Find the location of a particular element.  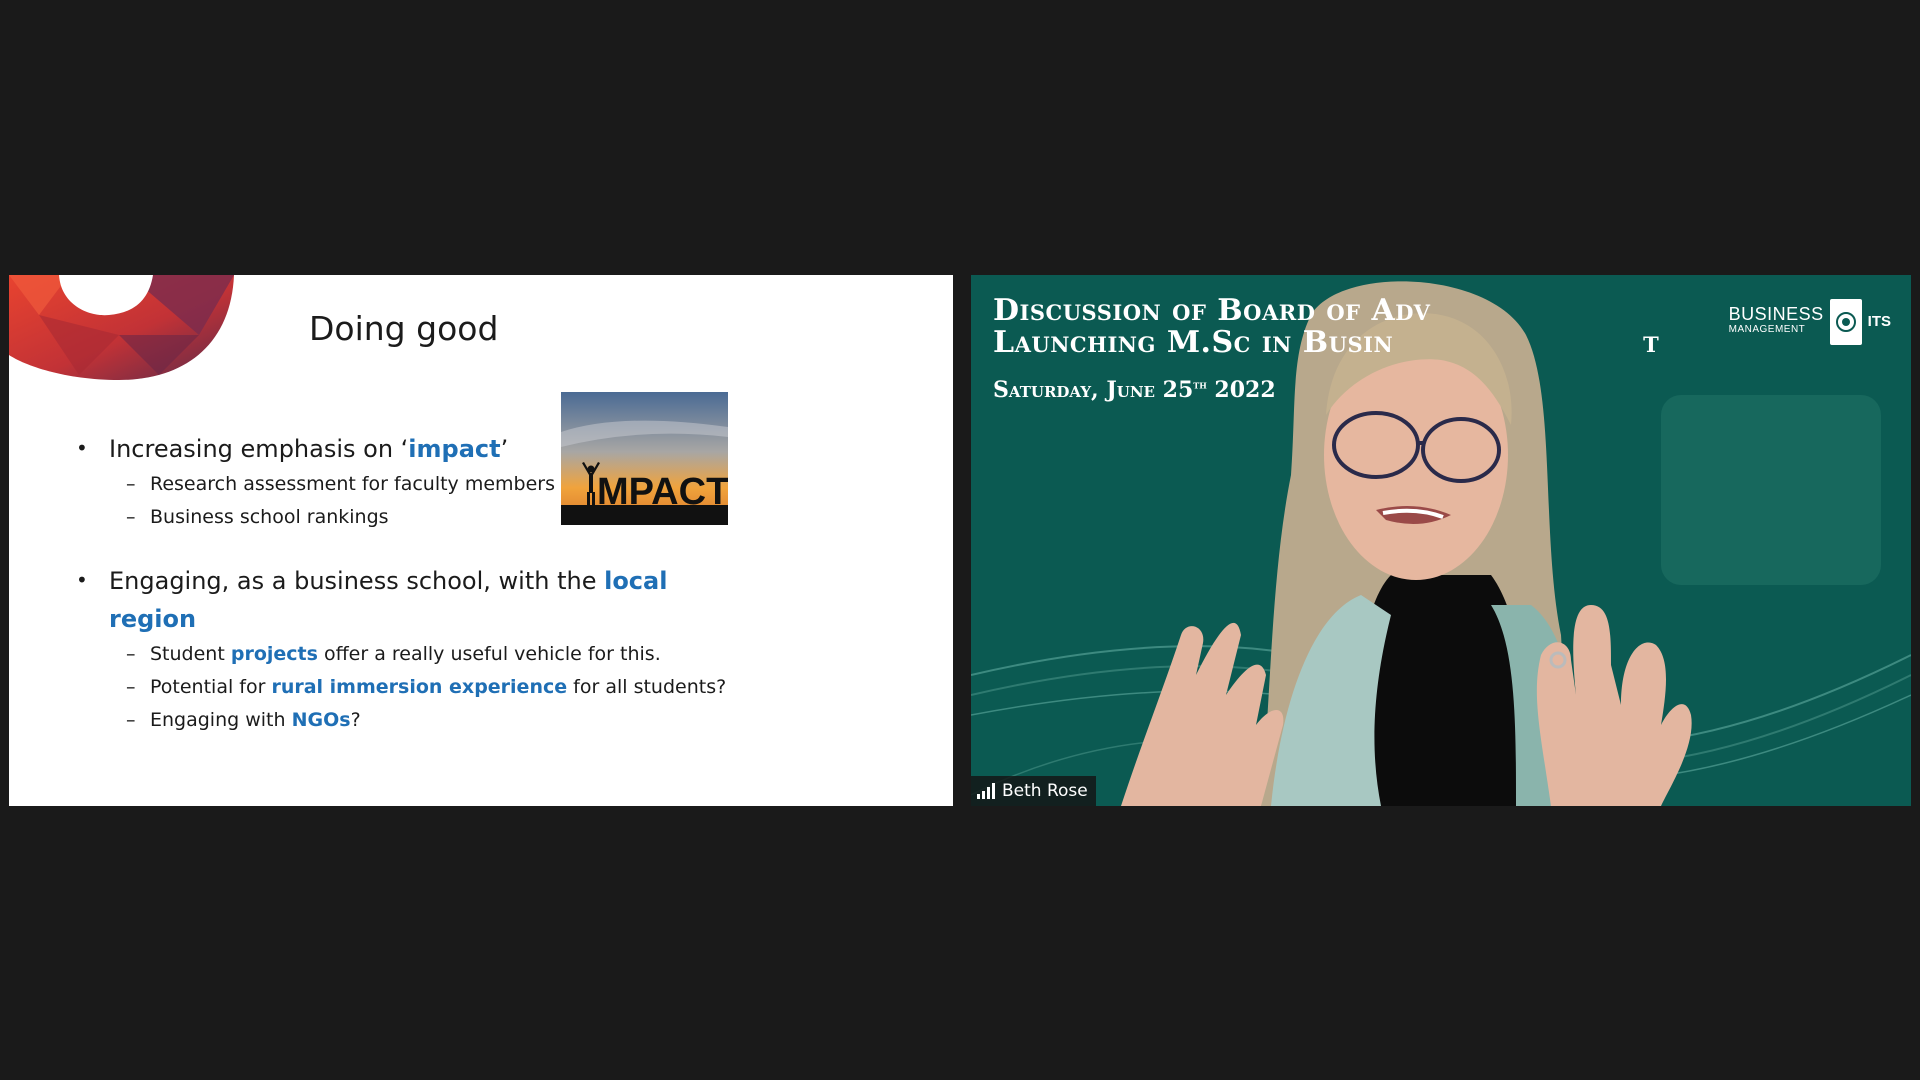

banner-line-2: Launching M.Sc in Busin t is located at coordinates (1326, 342).